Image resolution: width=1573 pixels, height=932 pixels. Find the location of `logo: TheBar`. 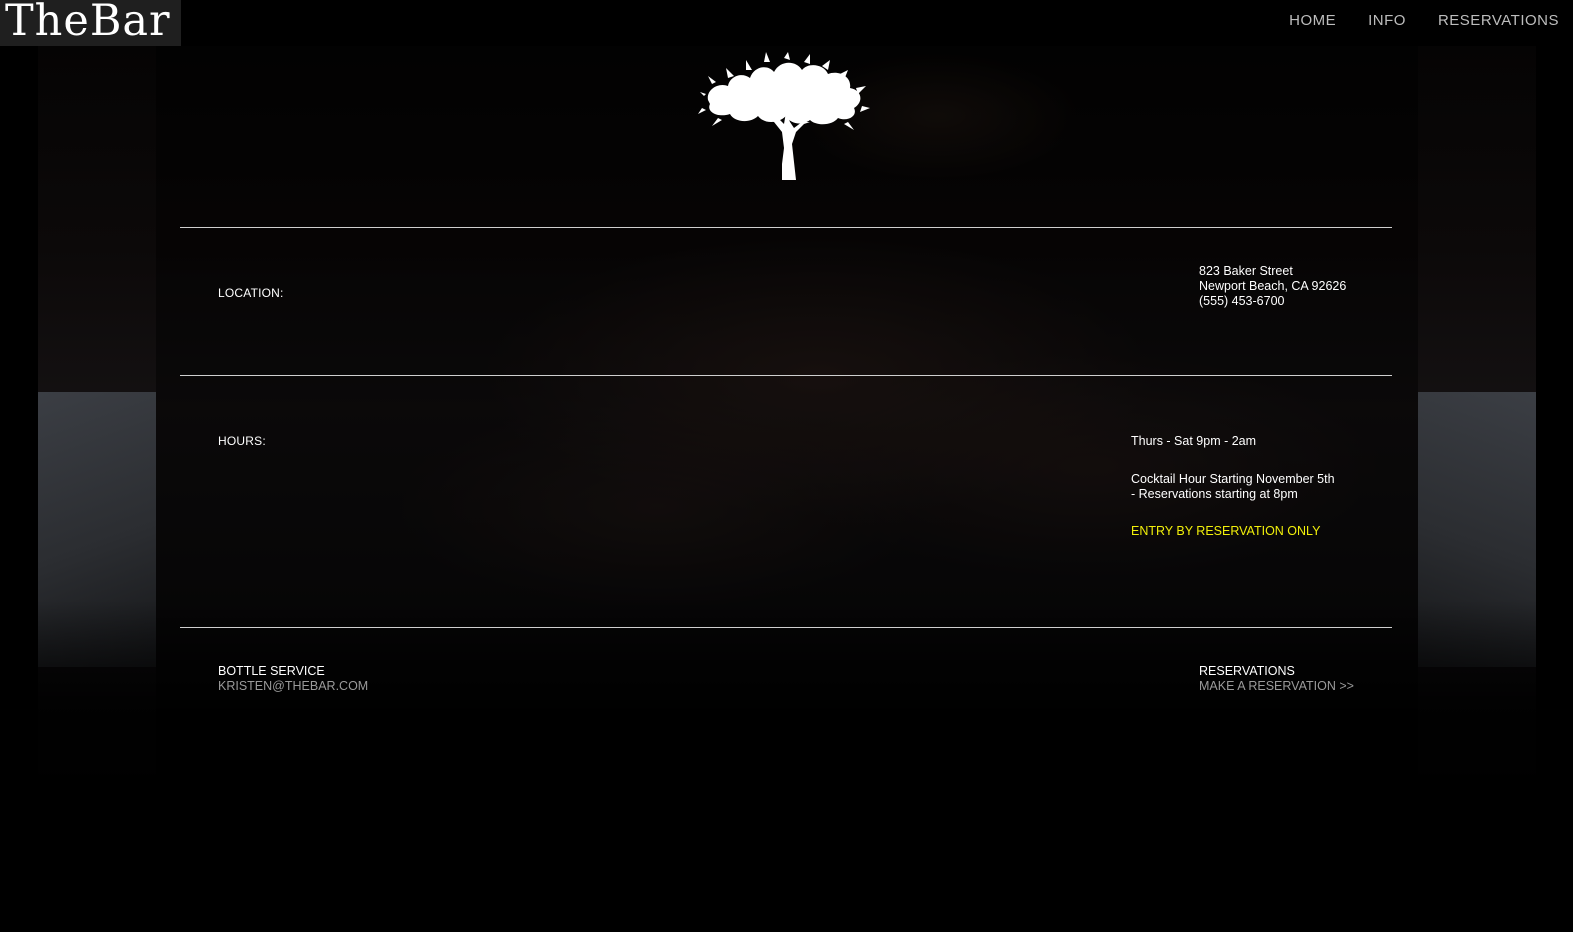

logo: TheBar is located at coordinates (90, 23).